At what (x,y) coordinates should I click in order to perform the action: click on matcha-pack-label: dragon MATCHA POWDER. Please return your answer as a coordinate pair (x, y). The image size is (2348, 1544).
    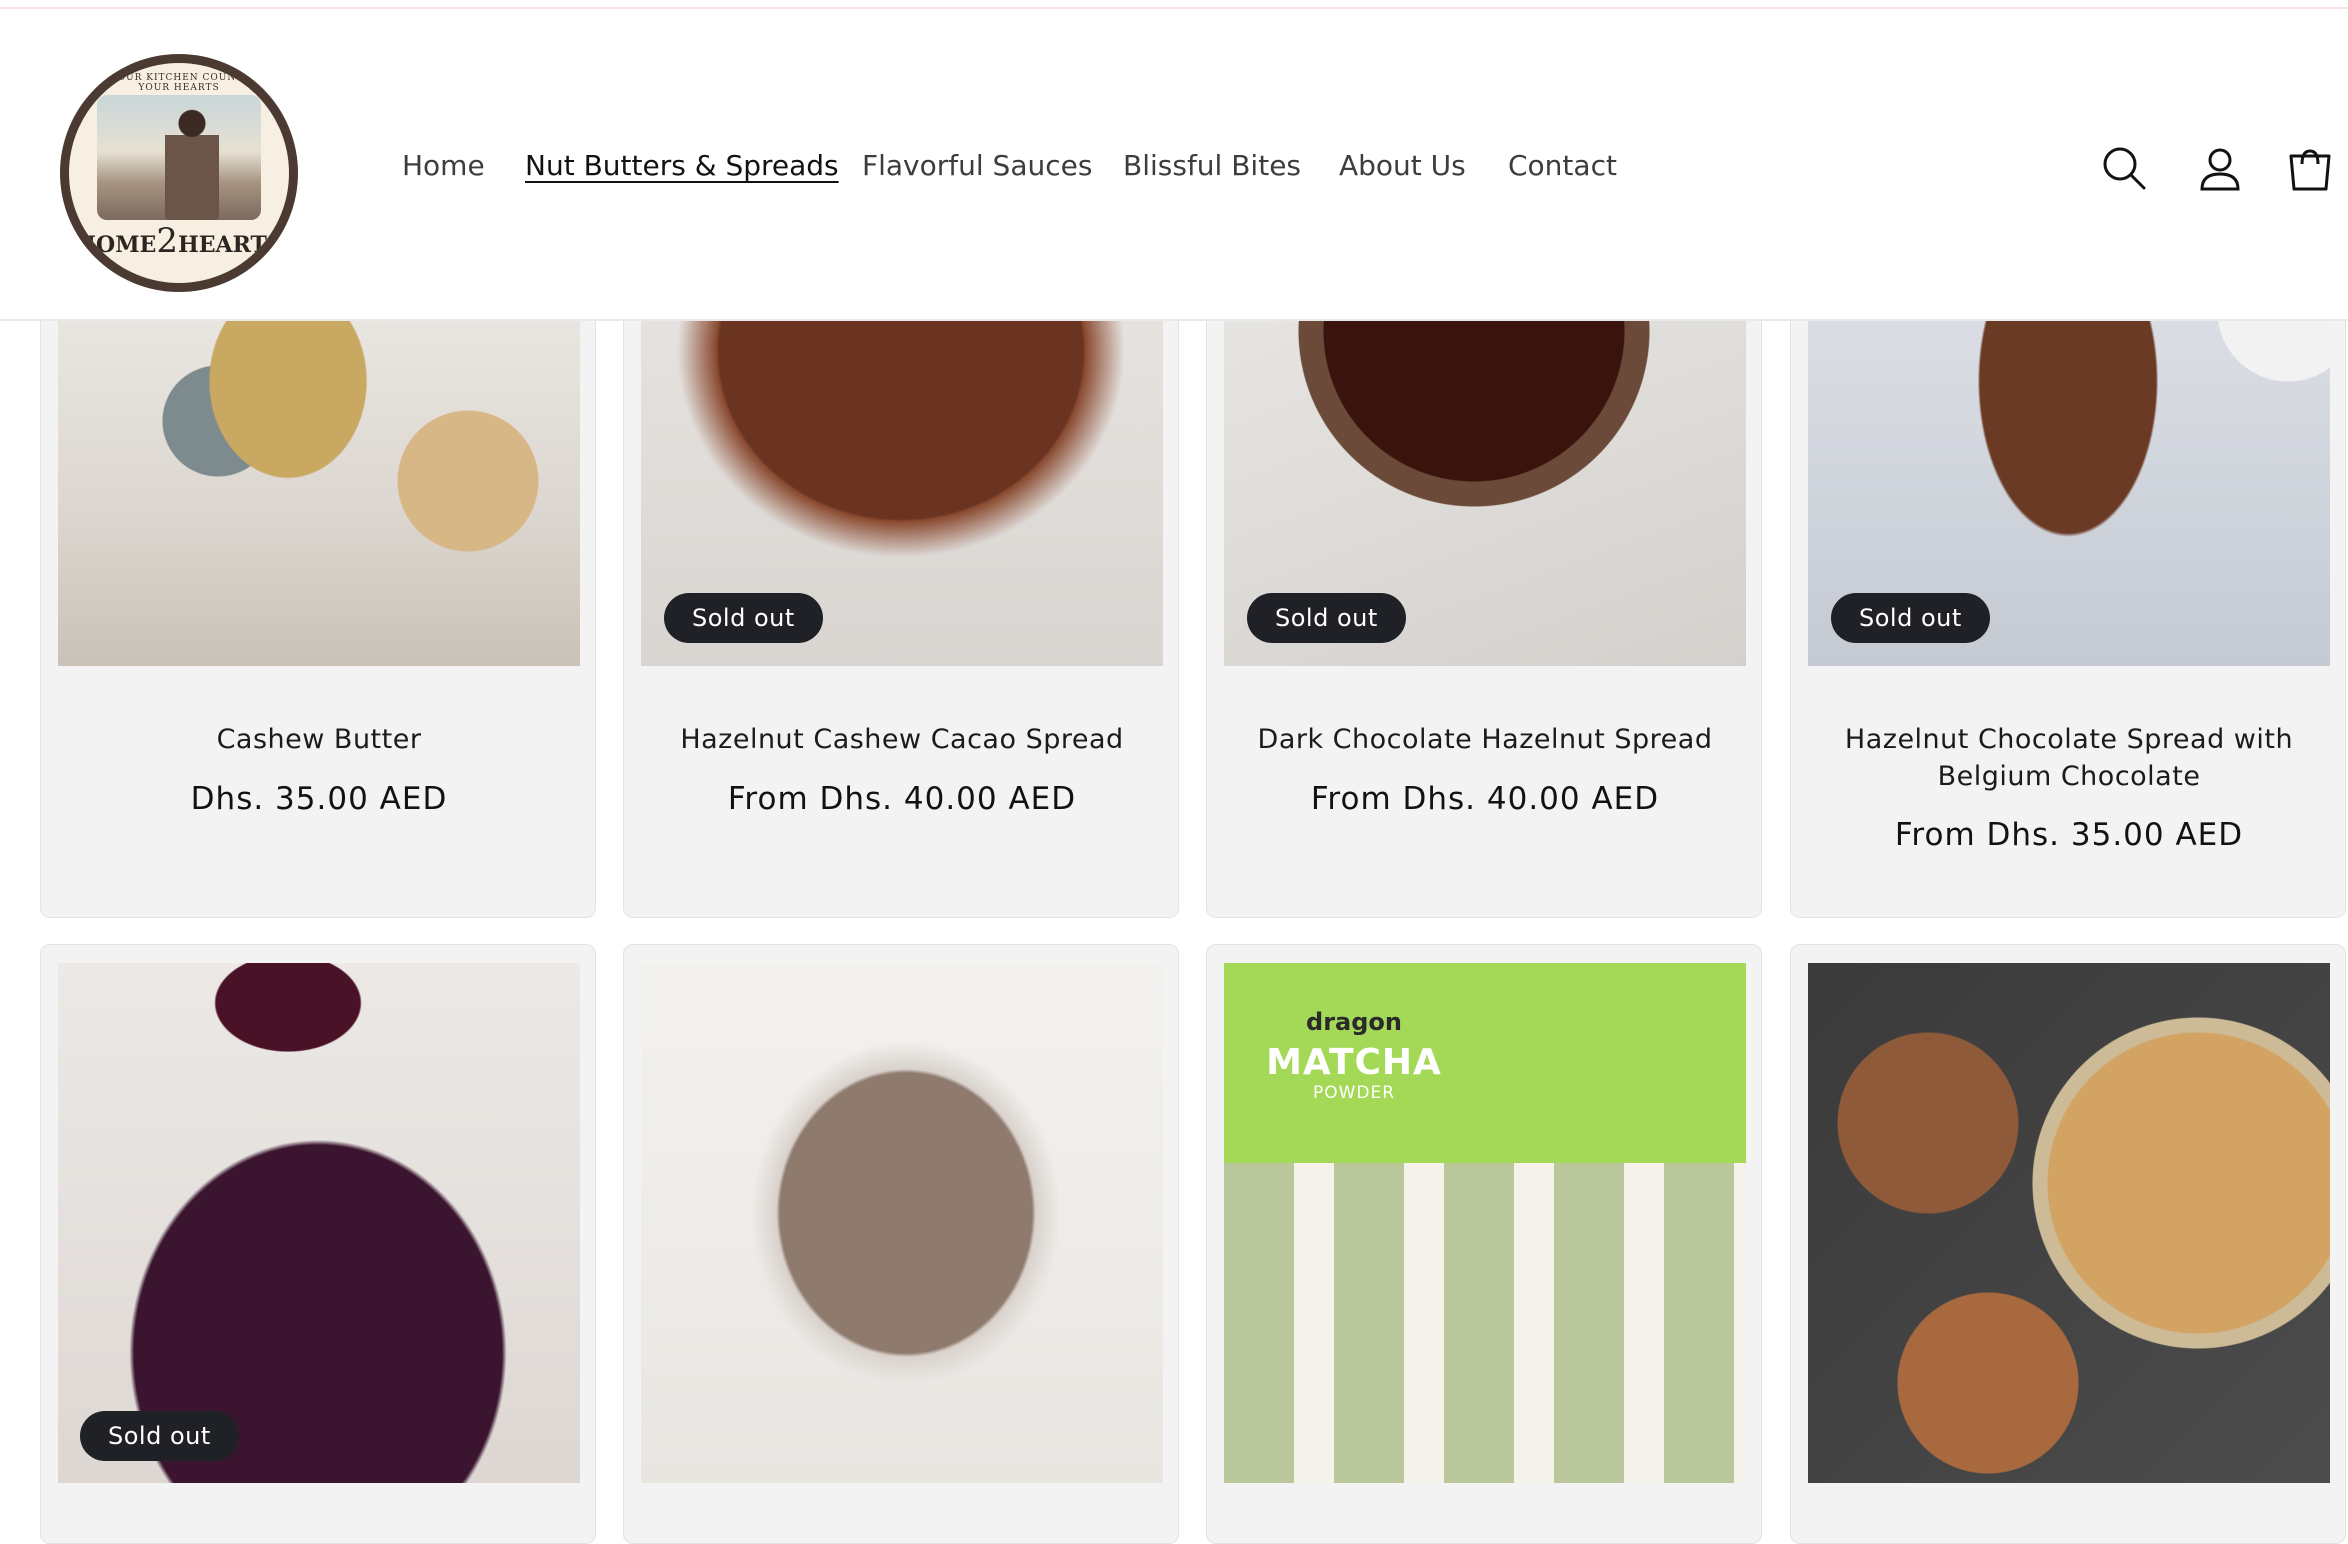
    Looking at the image, I should click on (1354, 1055).